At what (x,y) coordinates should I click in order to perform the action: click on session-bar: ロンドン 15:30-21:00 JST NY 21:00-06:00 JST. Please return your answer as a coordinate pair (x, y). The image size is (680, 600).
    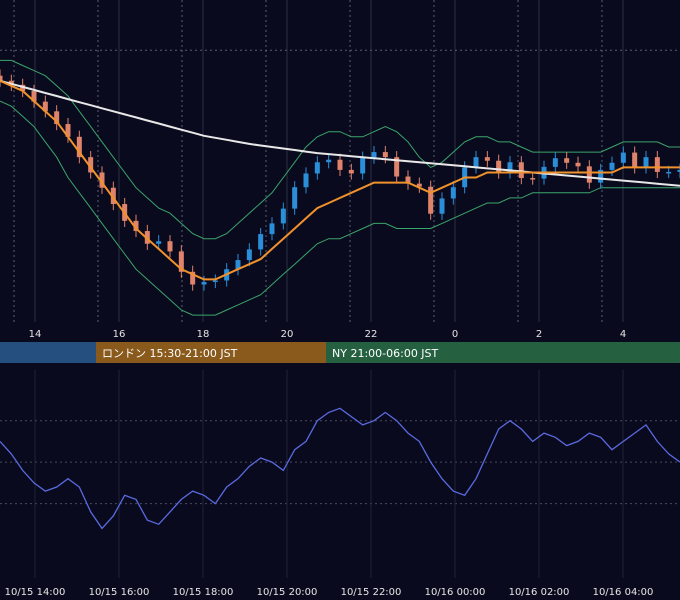
    Looking at the image, I should click on (340, 352).